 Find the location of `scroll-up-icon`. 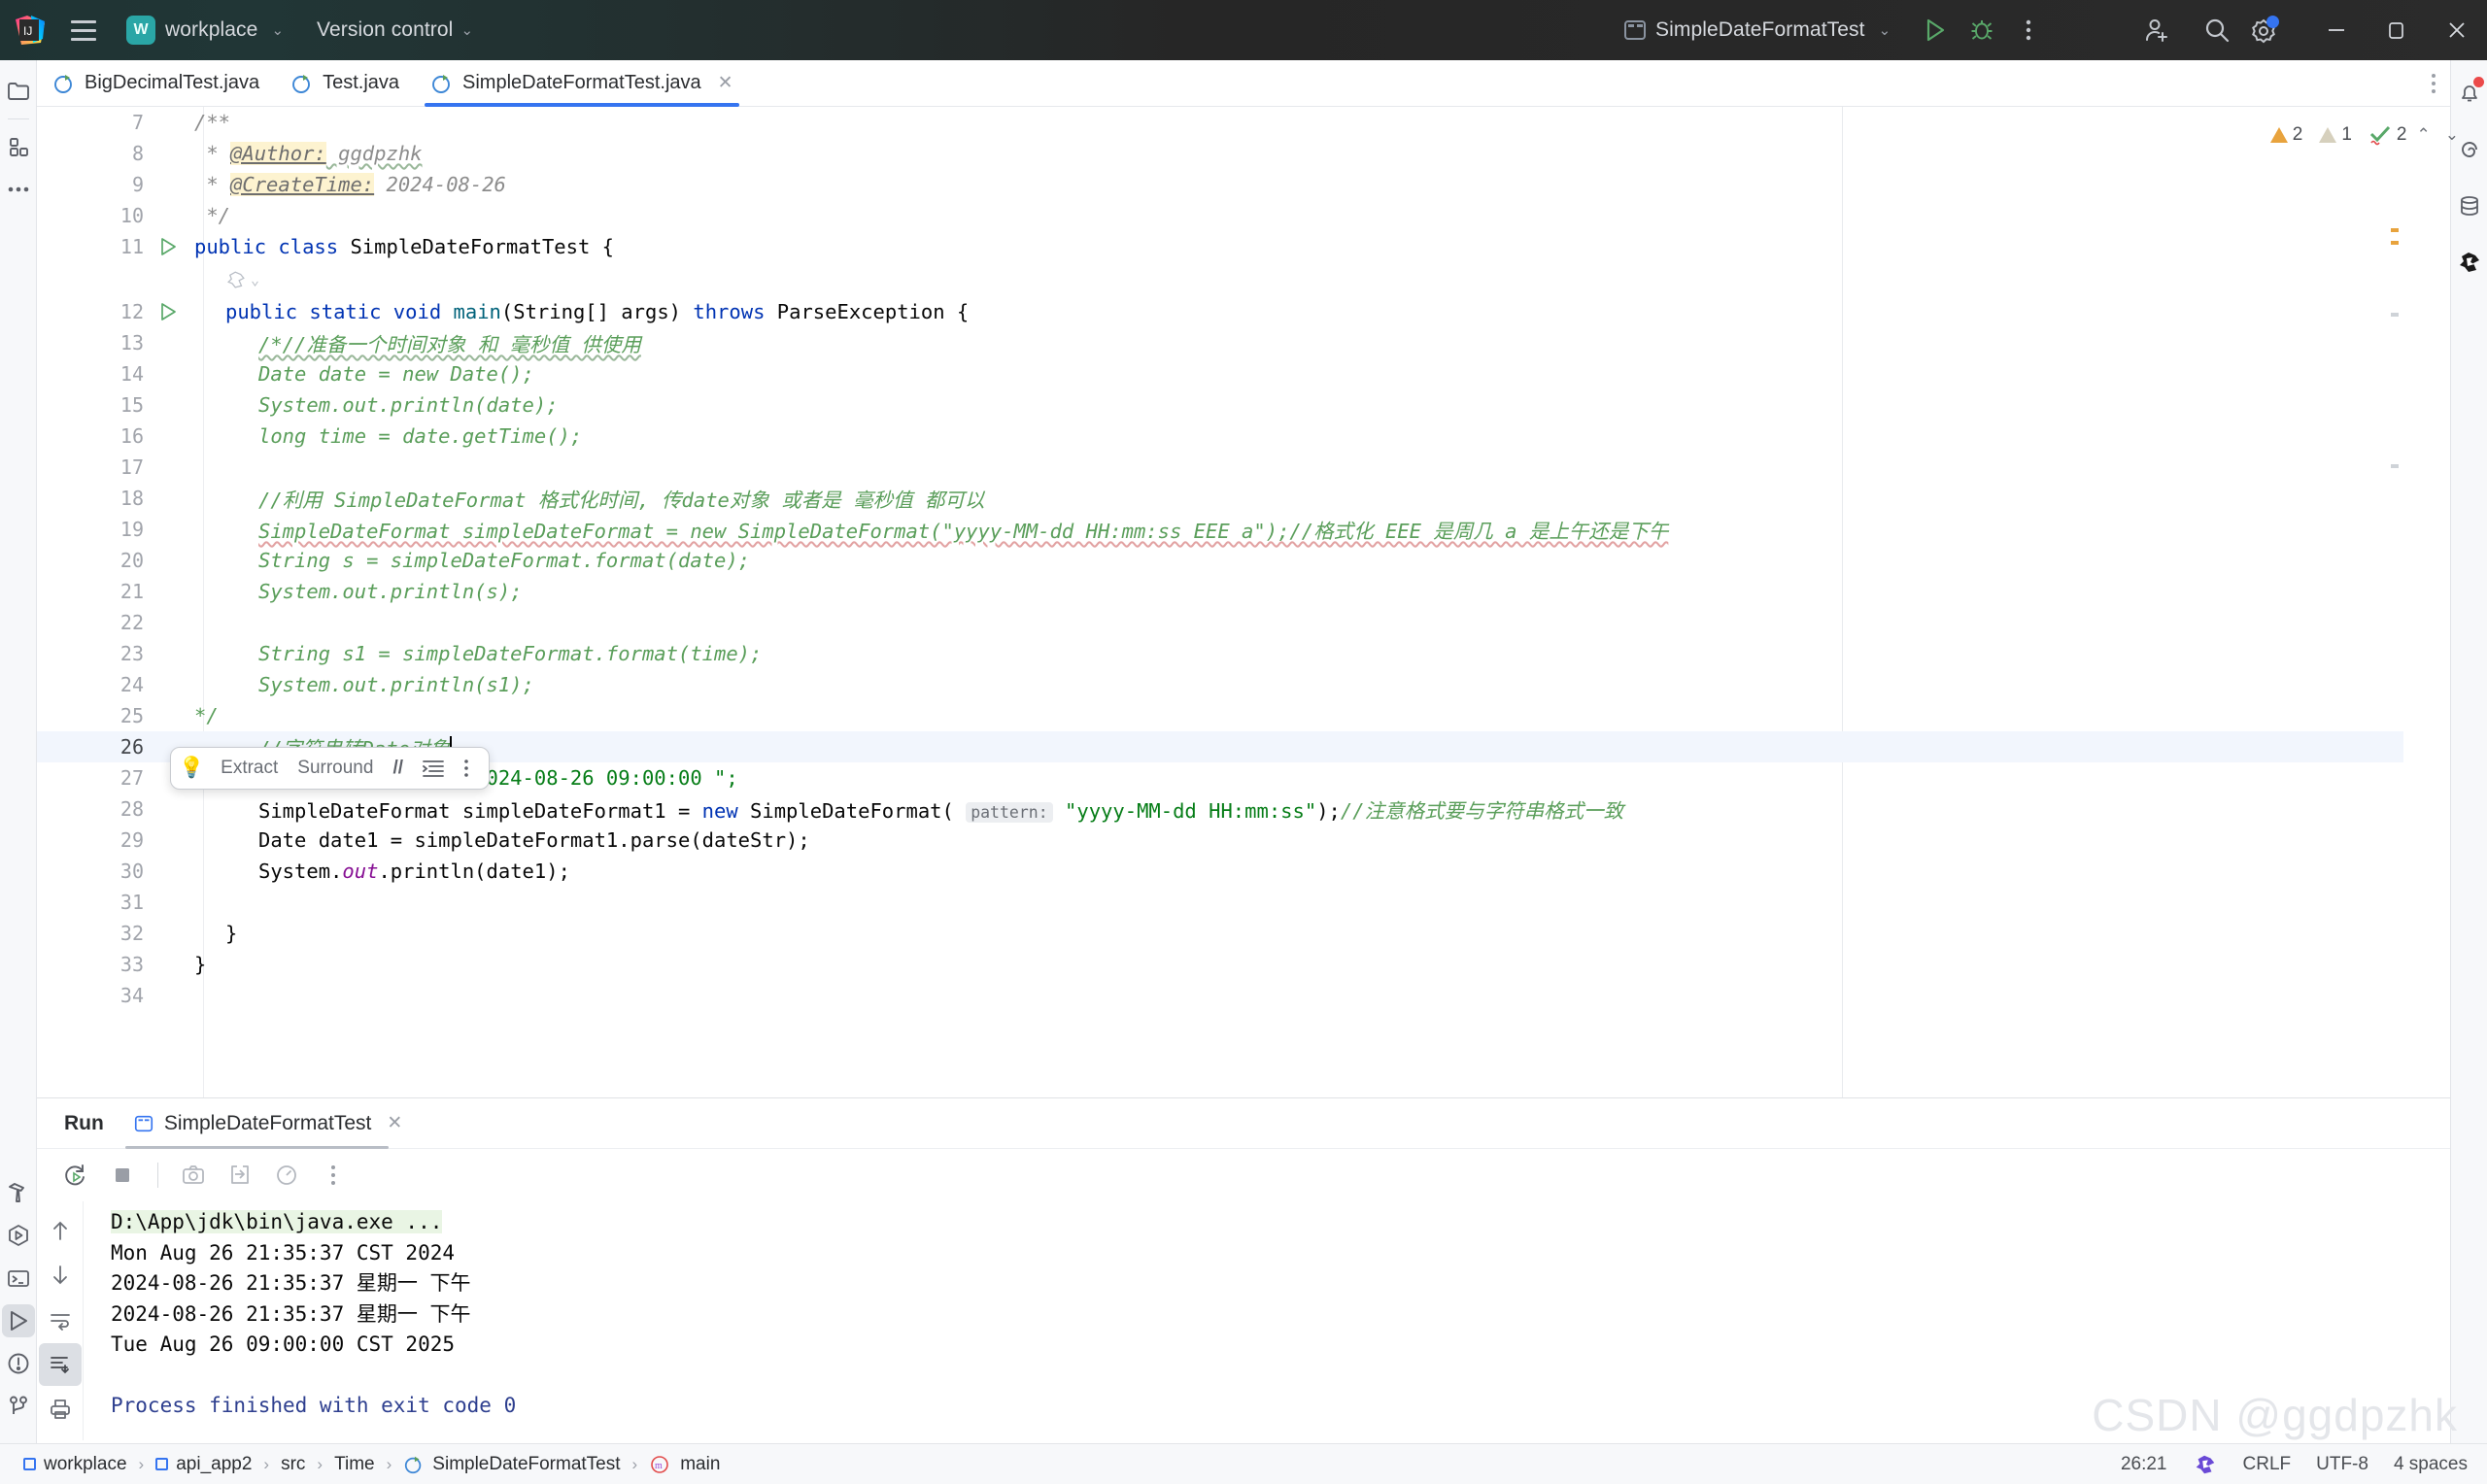

scroll-up-icon is located at coordinates (60, 1231).